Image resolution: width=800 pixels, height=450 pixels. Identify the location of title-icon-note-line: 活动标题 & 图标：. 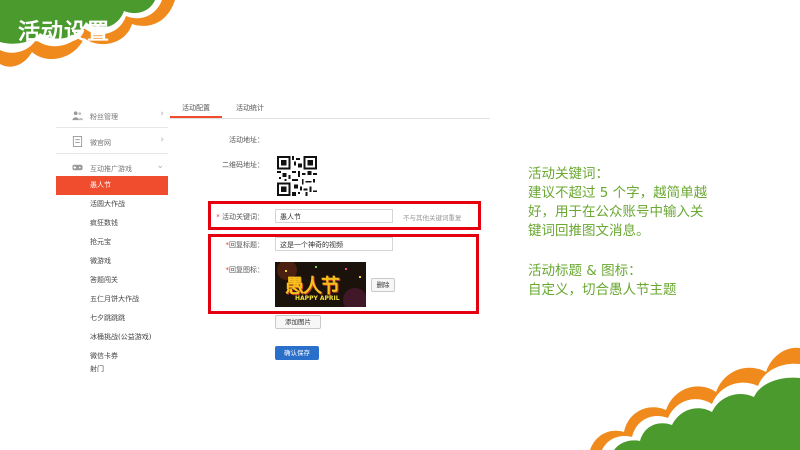
(585, 271).